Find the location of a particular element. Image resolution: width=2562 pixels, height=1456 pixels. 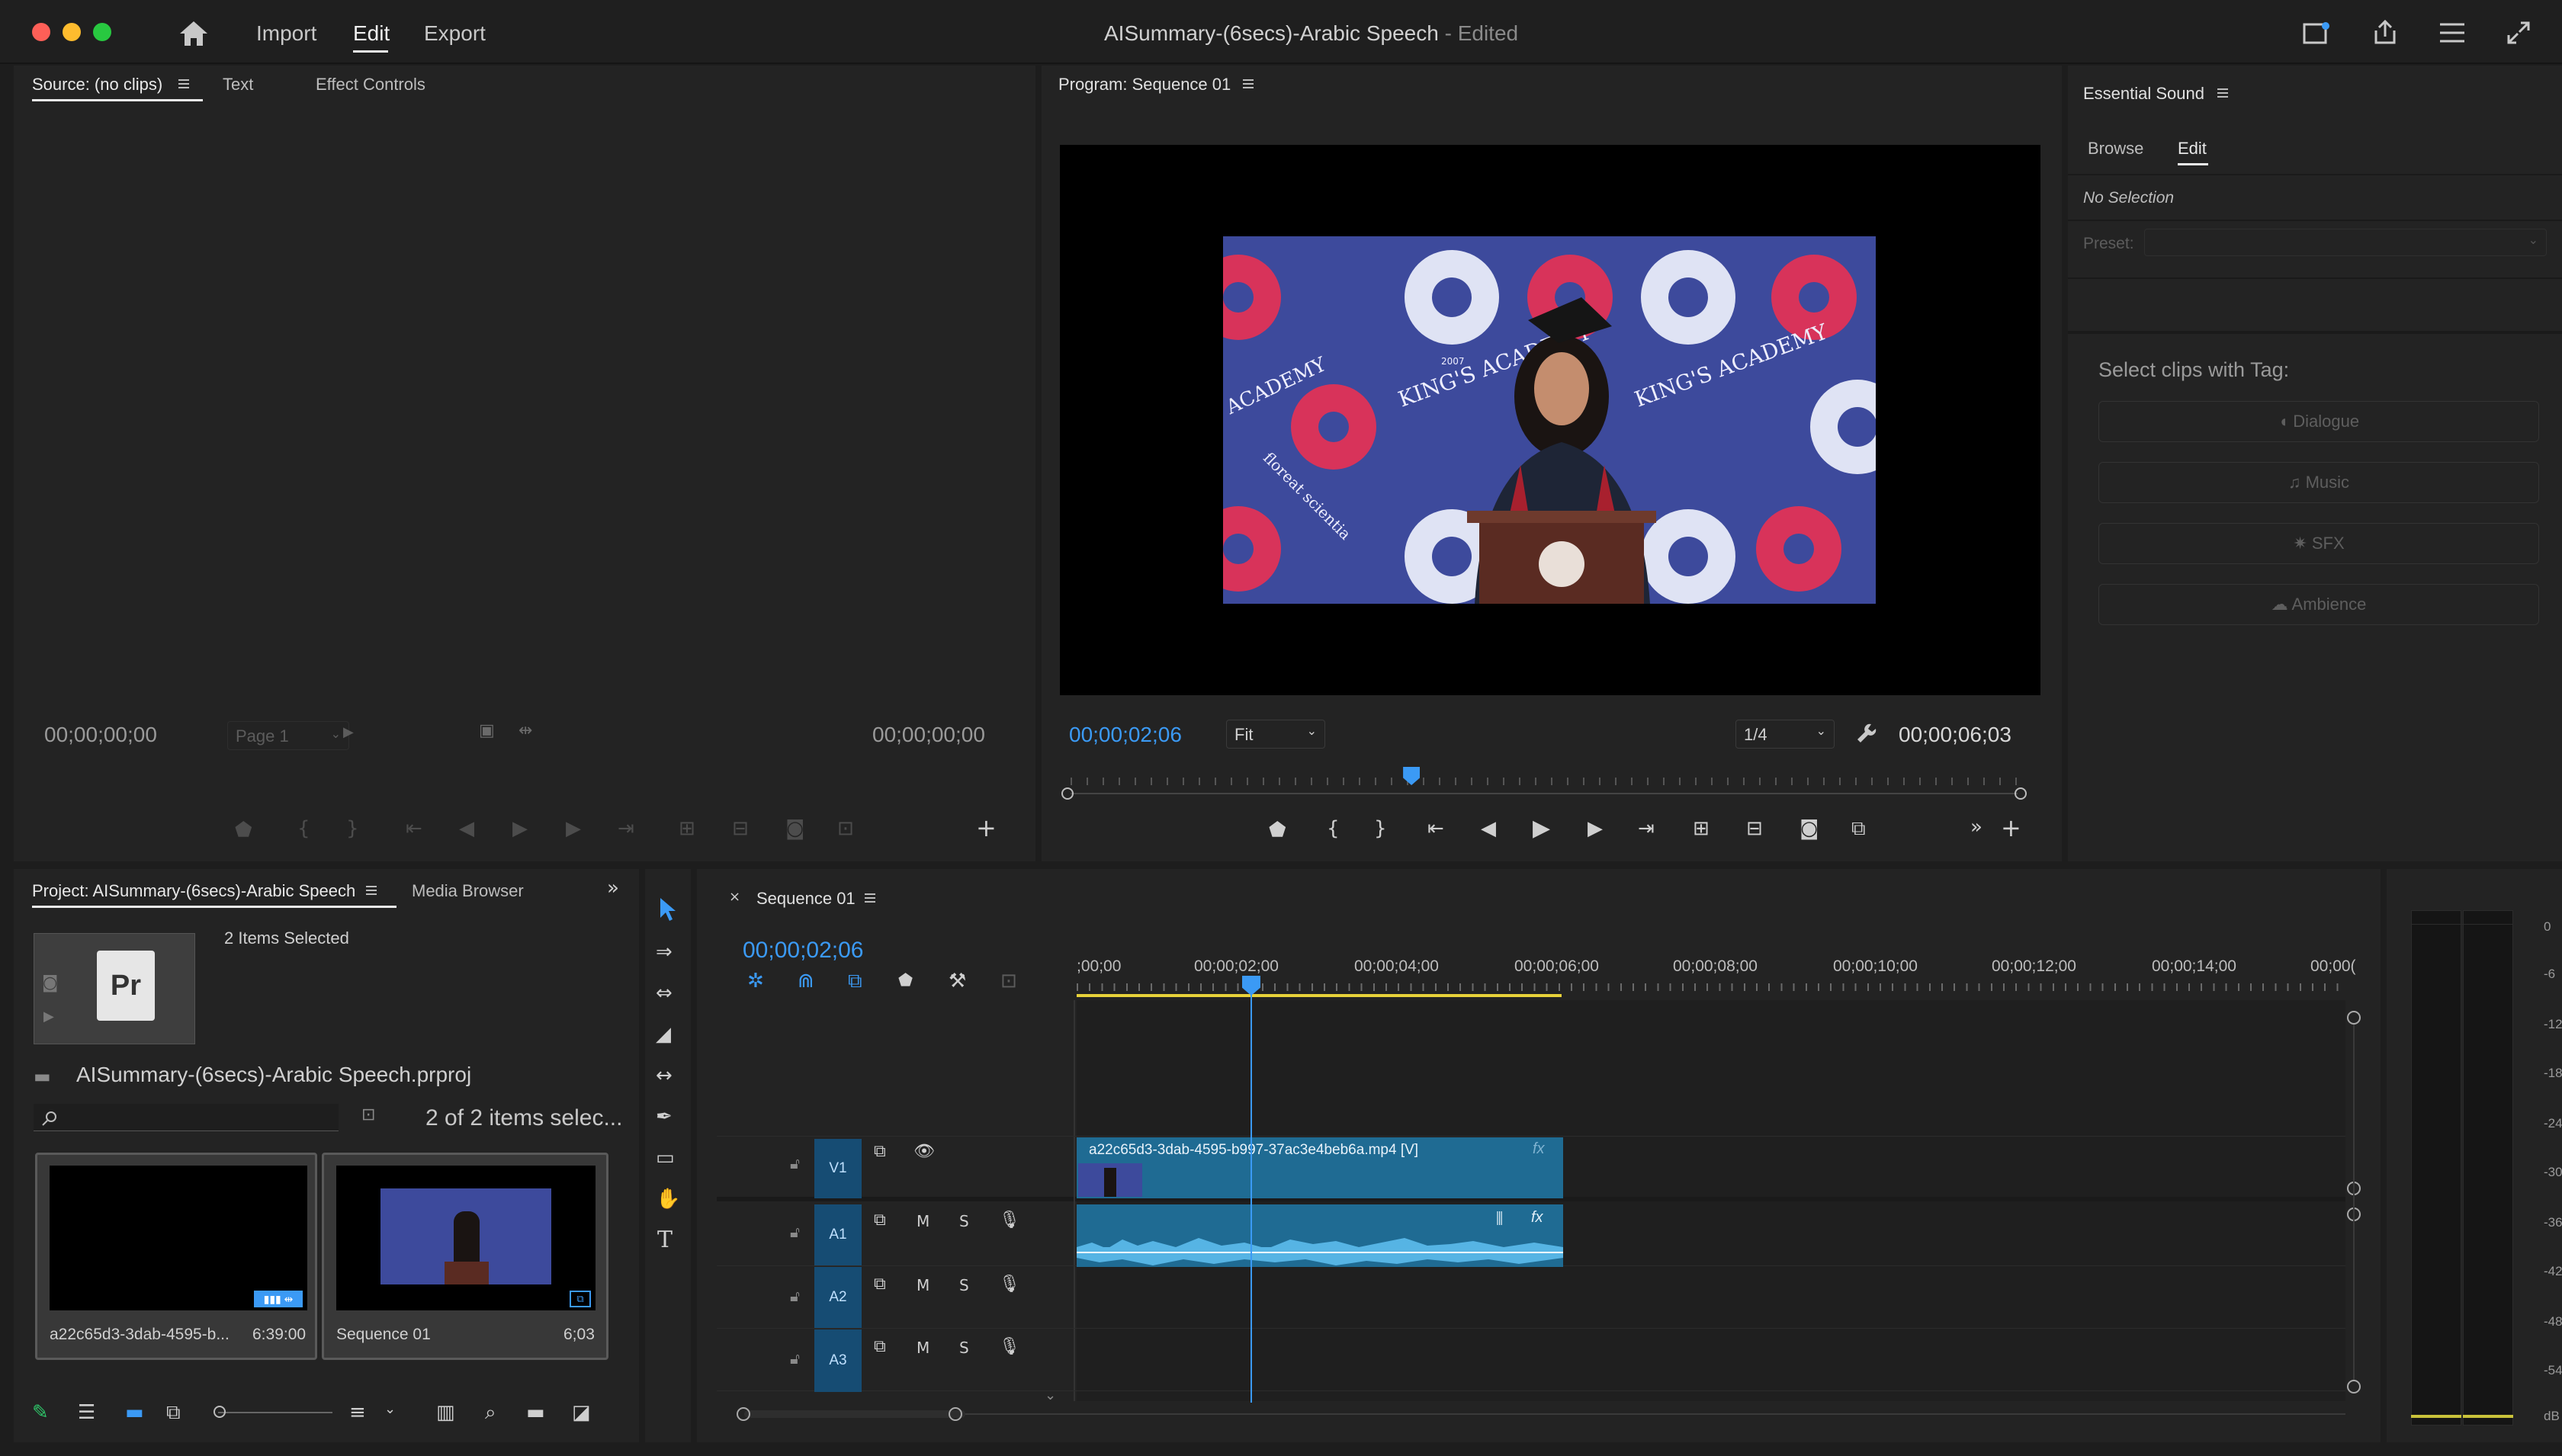

track-select-icon: ⇒ is located at coordinates (664, 952).